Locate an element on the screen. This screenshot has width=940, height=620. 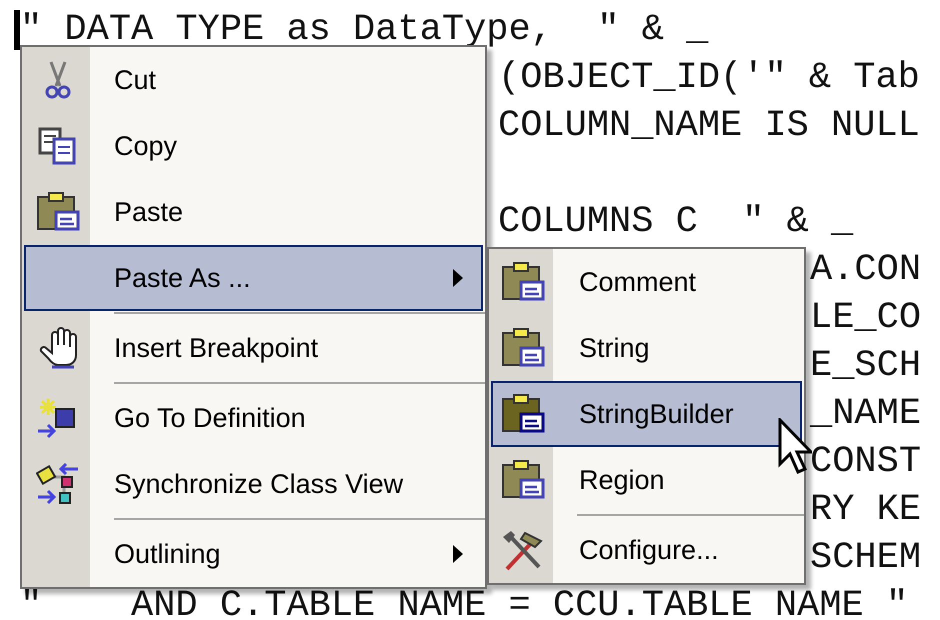
code-text: _NAME is located at coordinates (866, 414).